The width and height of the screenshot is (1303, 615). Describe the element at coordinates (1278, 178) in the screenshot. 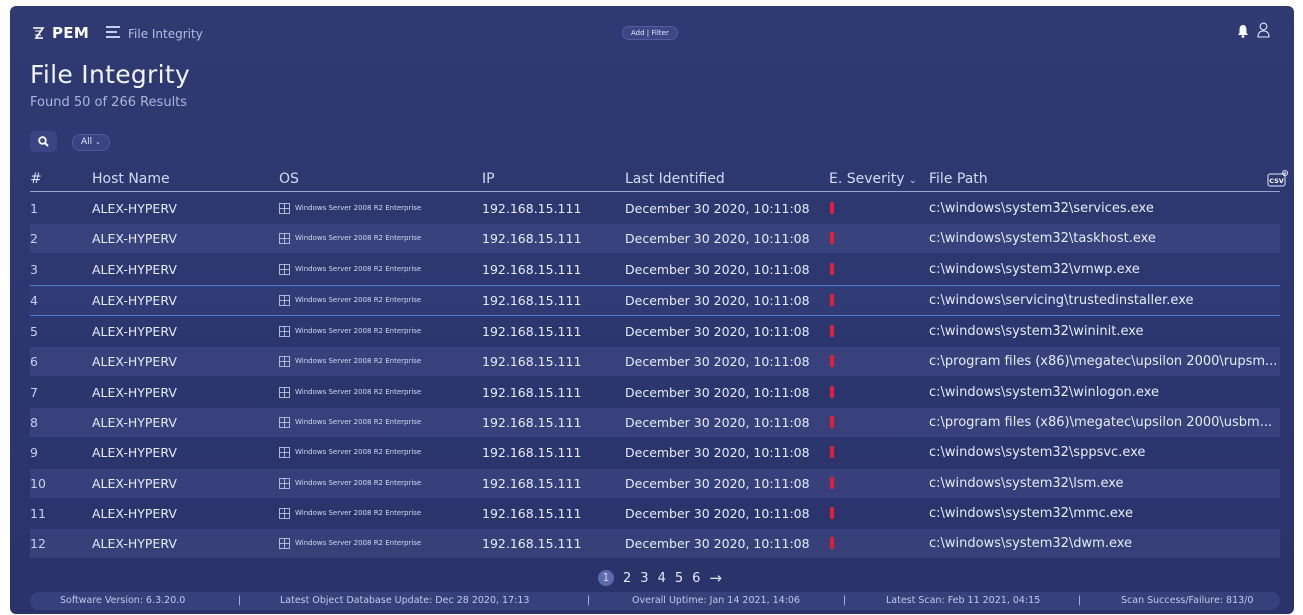

I see `csv-export-icon: CSV` at that location.